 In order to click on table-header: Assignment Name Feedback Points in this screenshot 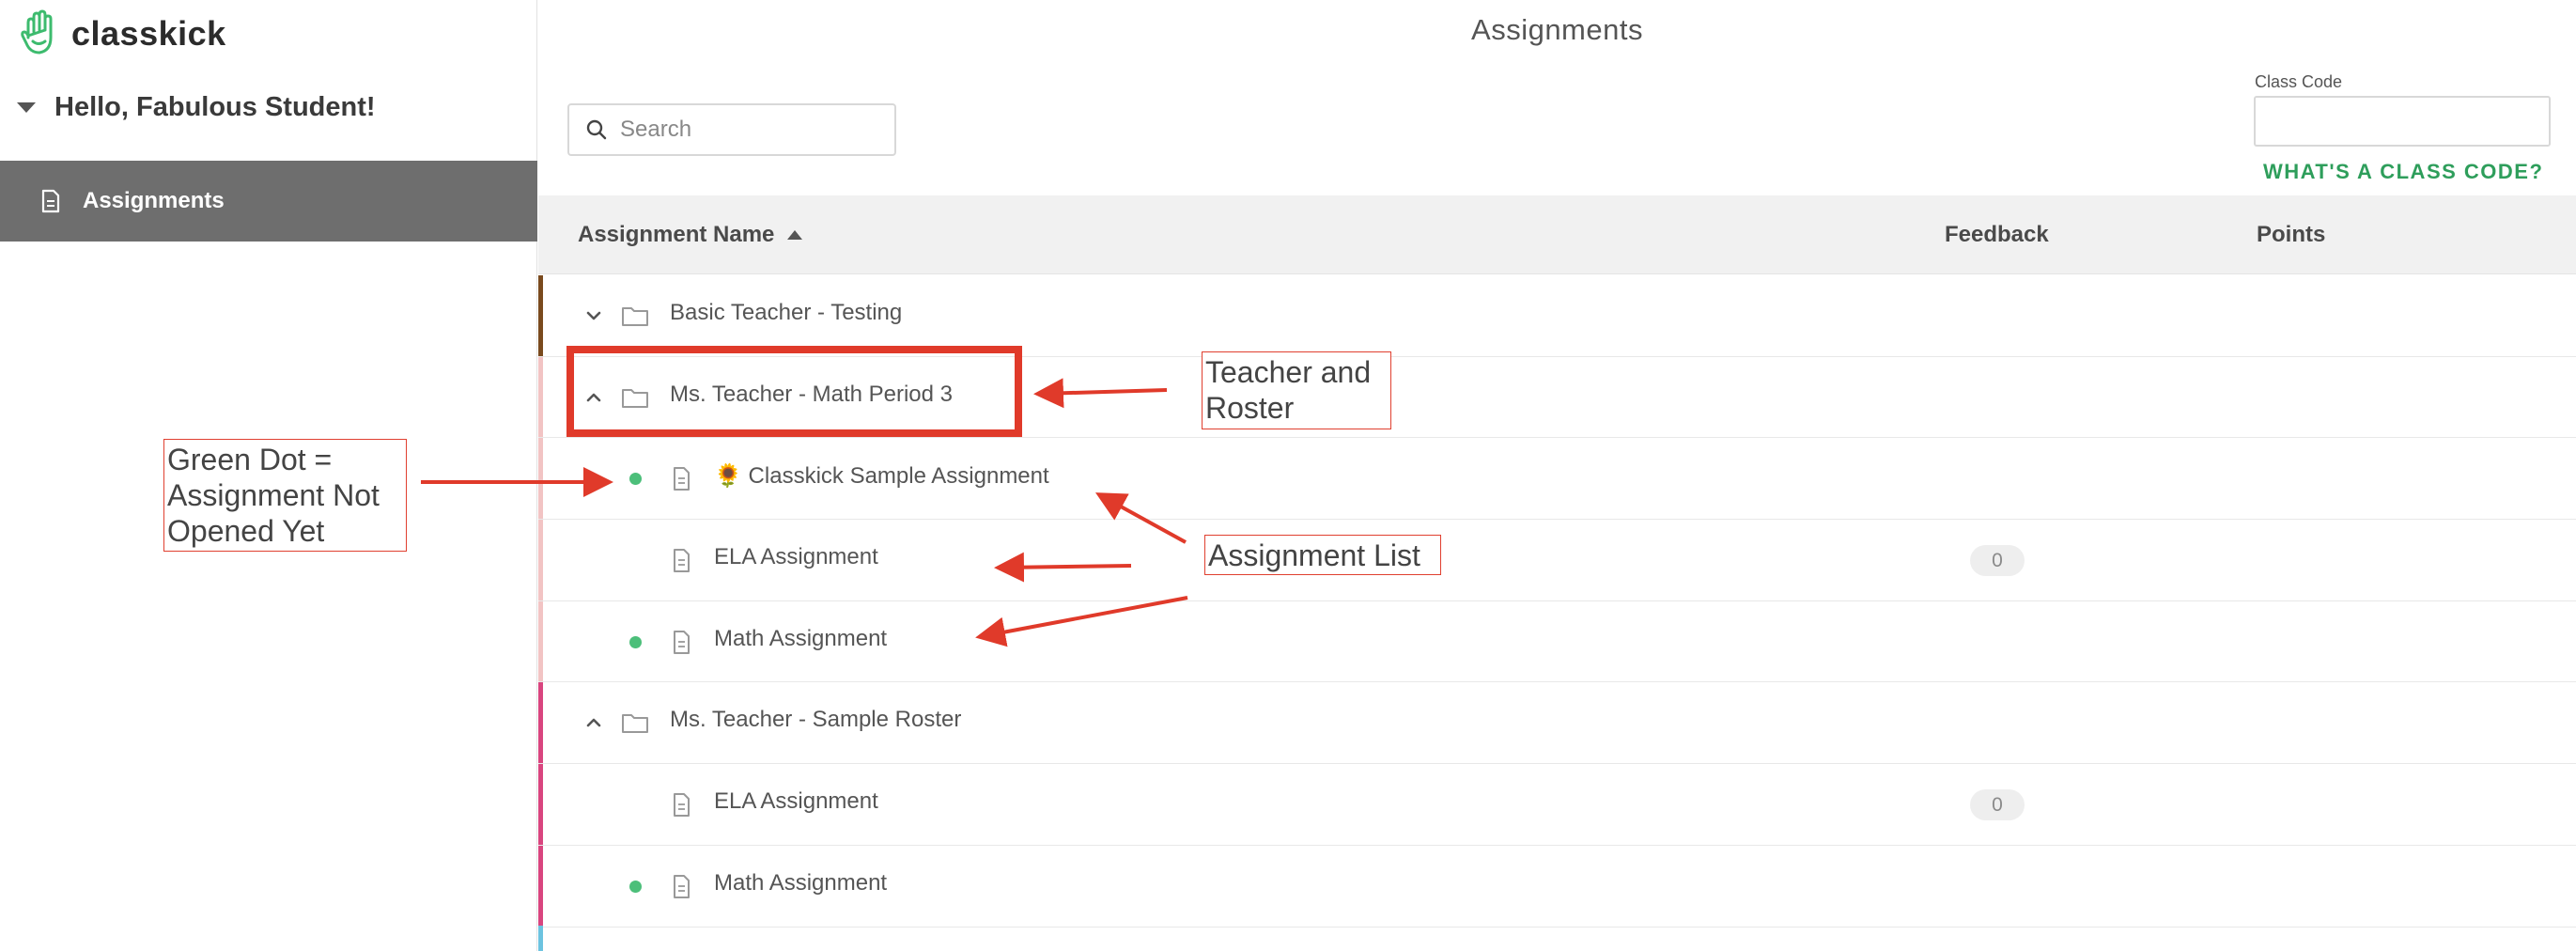, I will do `click(1557, 235)`.